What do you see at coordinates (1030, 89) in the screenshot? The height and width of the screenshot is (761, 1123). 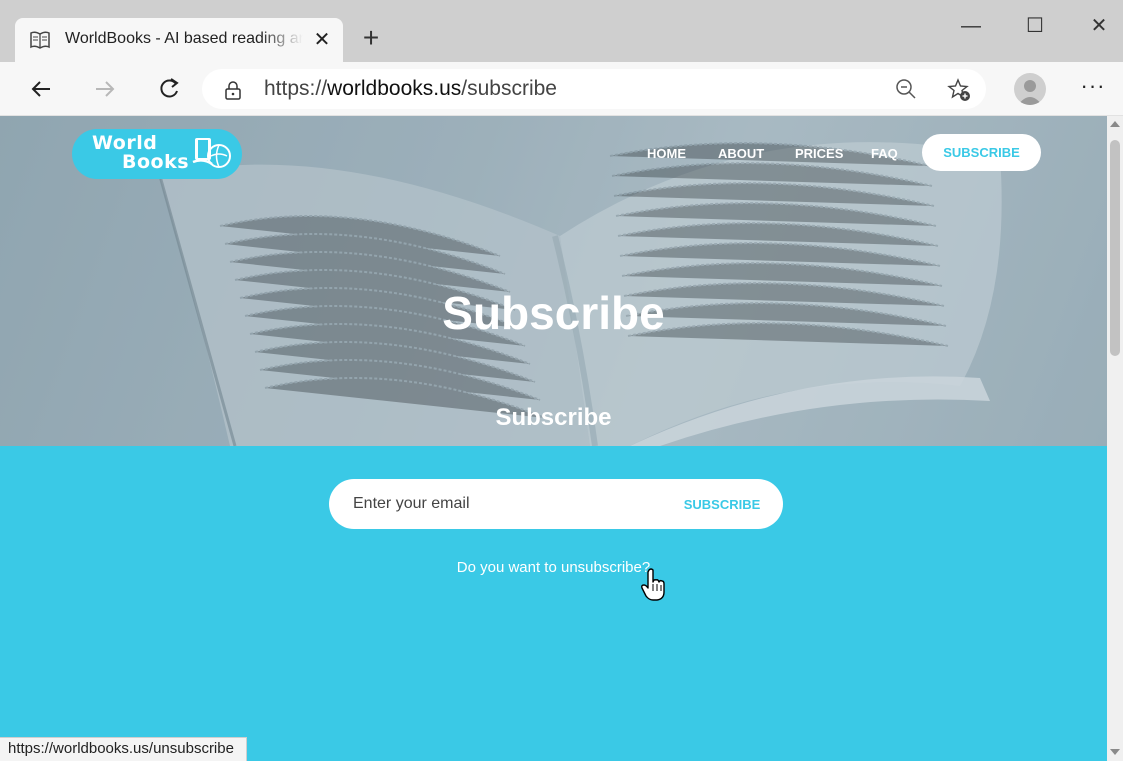 I see `profile-avatar` at bounding box center [1030, 89].